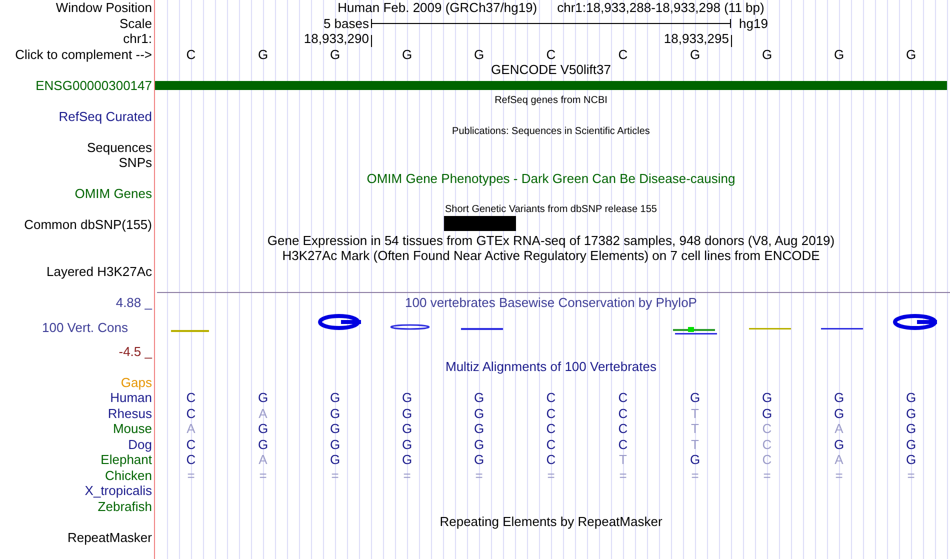 The image size is (950, 559). What do you see at coordinates (135, 23) in the screenshot?
I see `row-label: Scale` at bounding box center [135, 23].